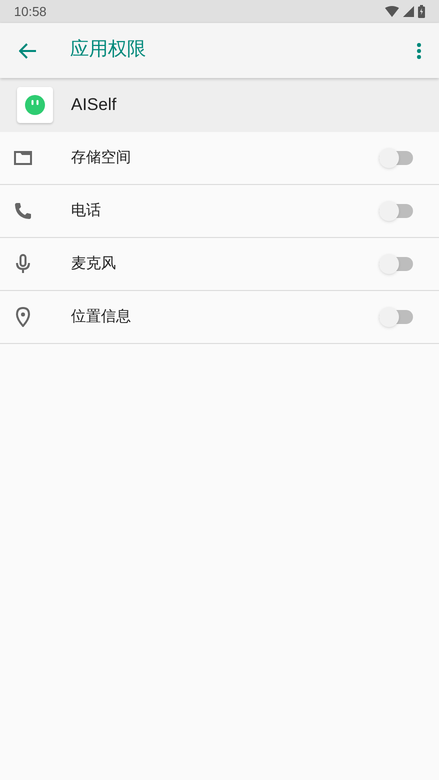  Describe the element at coordinates (421, 11) in the screenshot. I see `battery-icon` at that location.